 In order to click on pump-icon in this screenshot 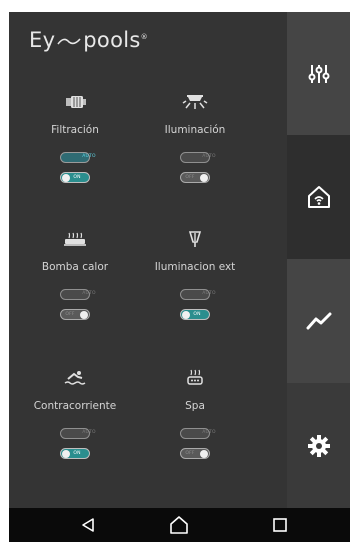, I will do `click(75, 102)`.